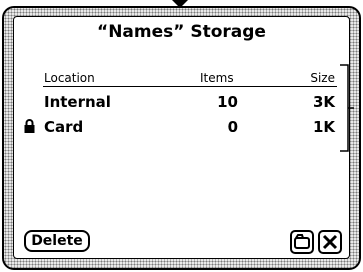 The height and width of the screenshot is (272, 363). Describe the element at coordinates (180, 4) in the screenshot. I see `top-notch` at that location.